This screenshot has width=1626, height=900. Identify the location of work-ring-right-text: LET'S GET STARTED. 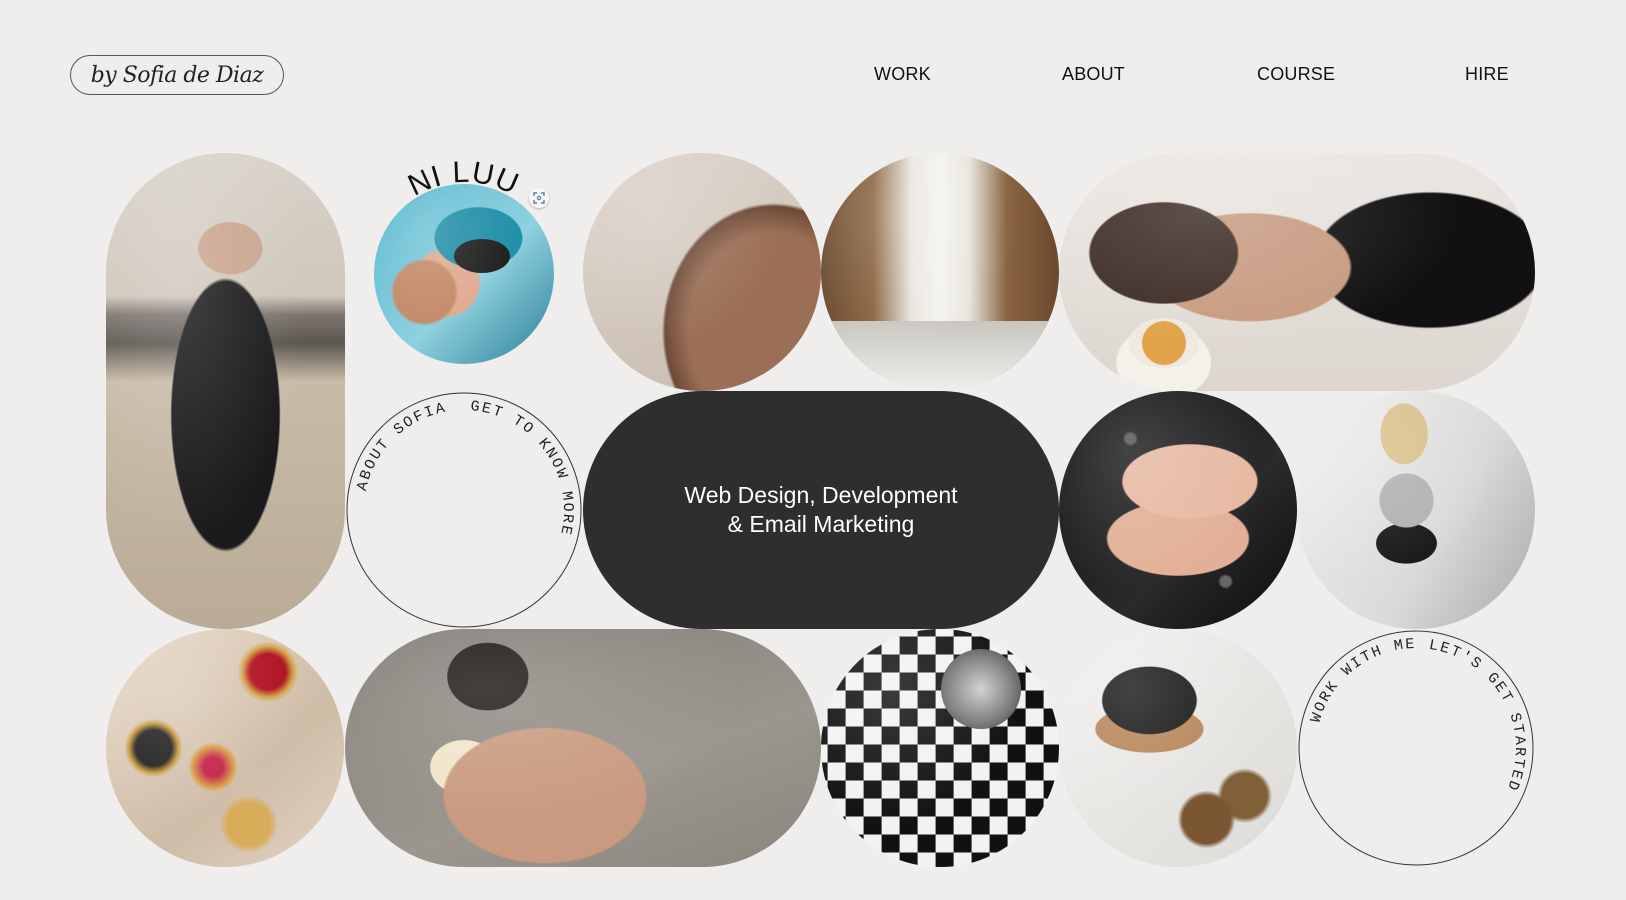
(1477, 715).